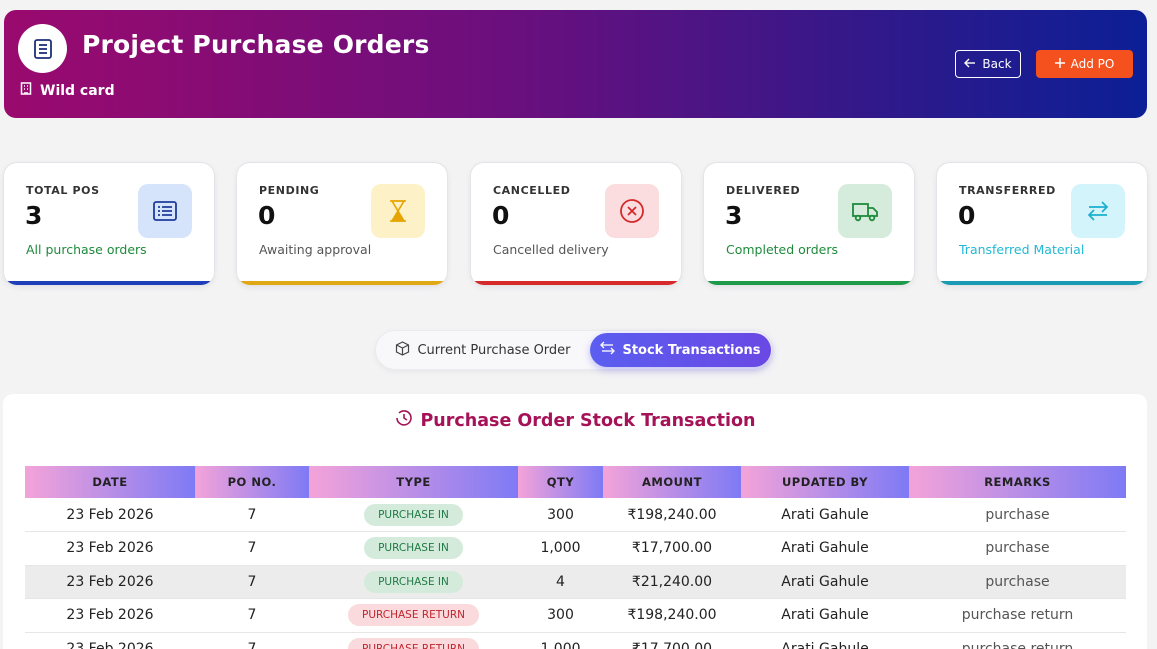  I want to click on tab-current-label: Current Purchase Order, so click(494, 350).